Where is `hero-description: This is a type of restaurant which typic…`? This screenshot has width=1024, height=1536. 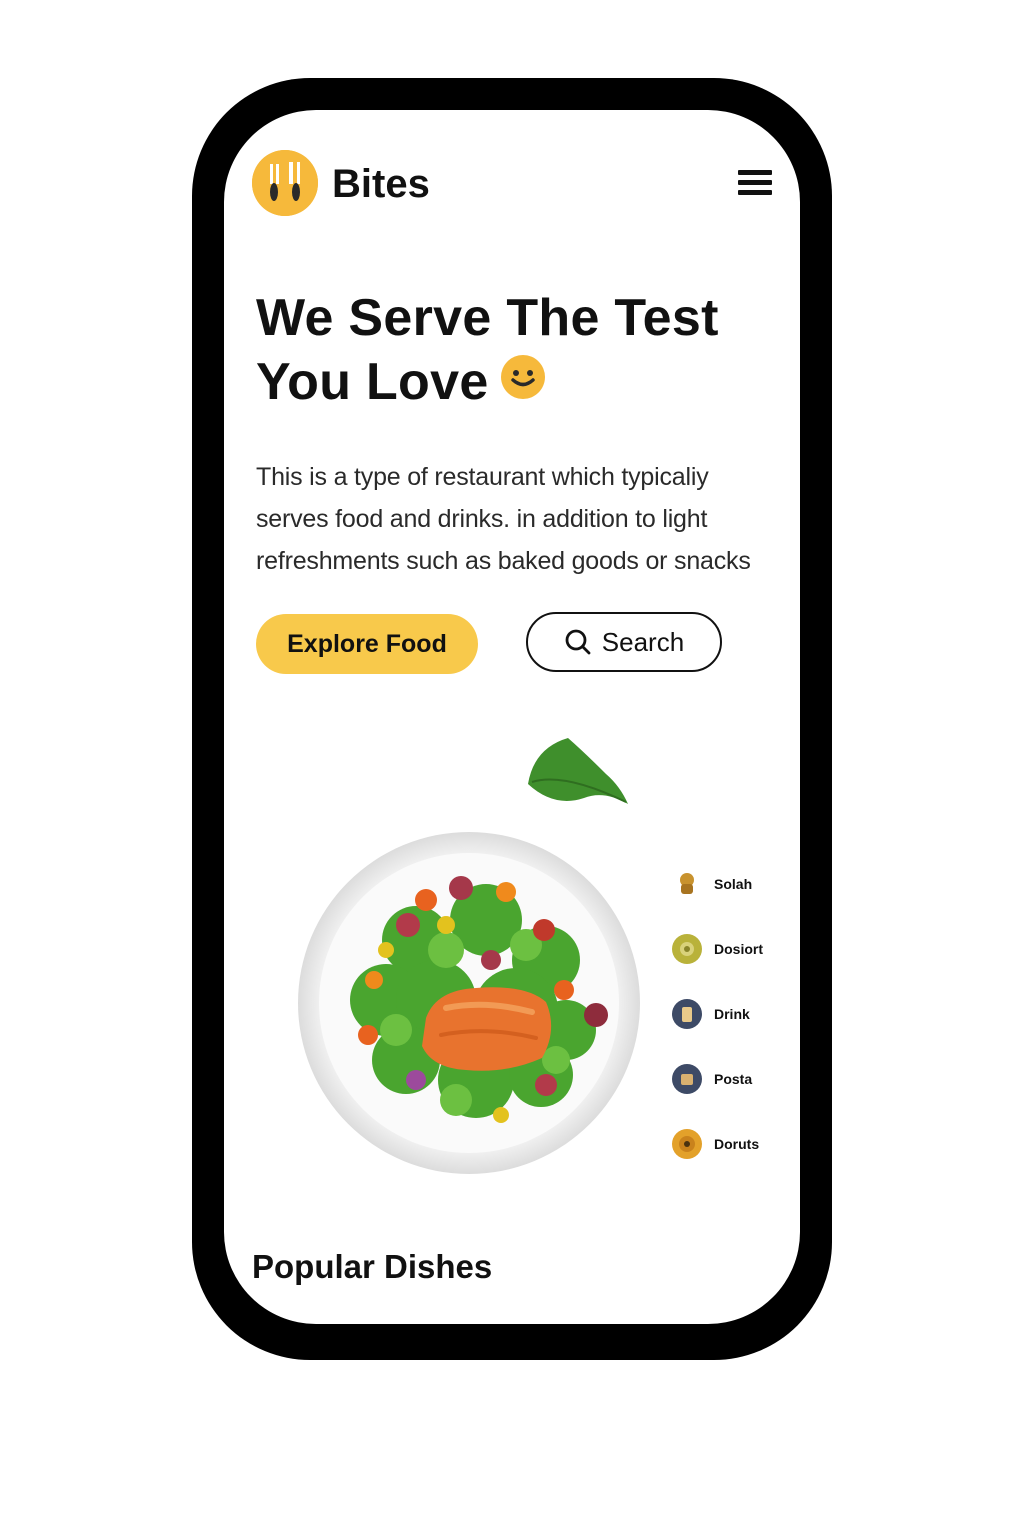 hero-description: This is a type of restaurant which typic… is located at coordinates (503, 519).